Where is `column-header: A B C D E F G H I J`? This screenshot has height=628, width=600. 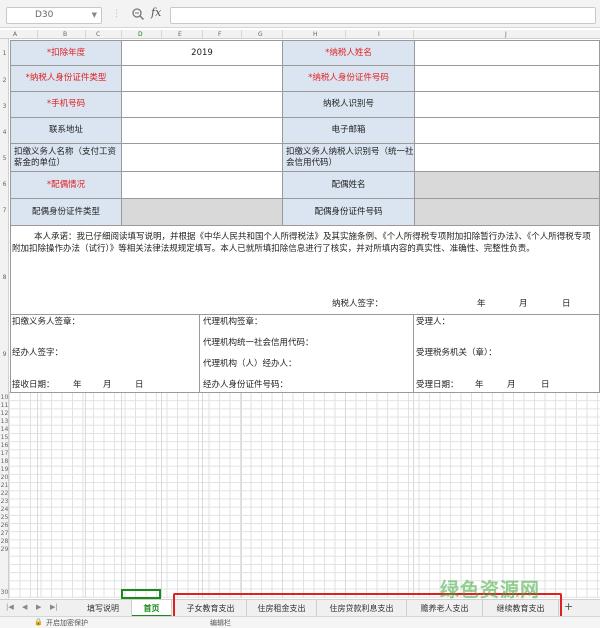
column-header: A B C D E F G H I J is located at coordinates (300, 34).